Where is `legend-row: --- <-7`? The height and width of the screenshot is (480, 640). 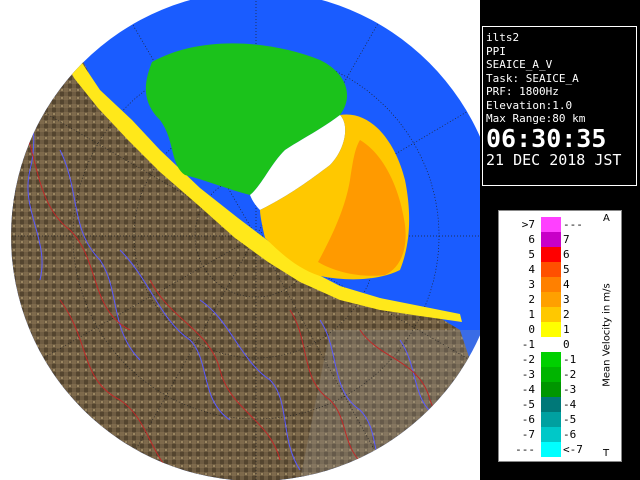
legend-row: --- <-7 is located at coordinates (553, 449).